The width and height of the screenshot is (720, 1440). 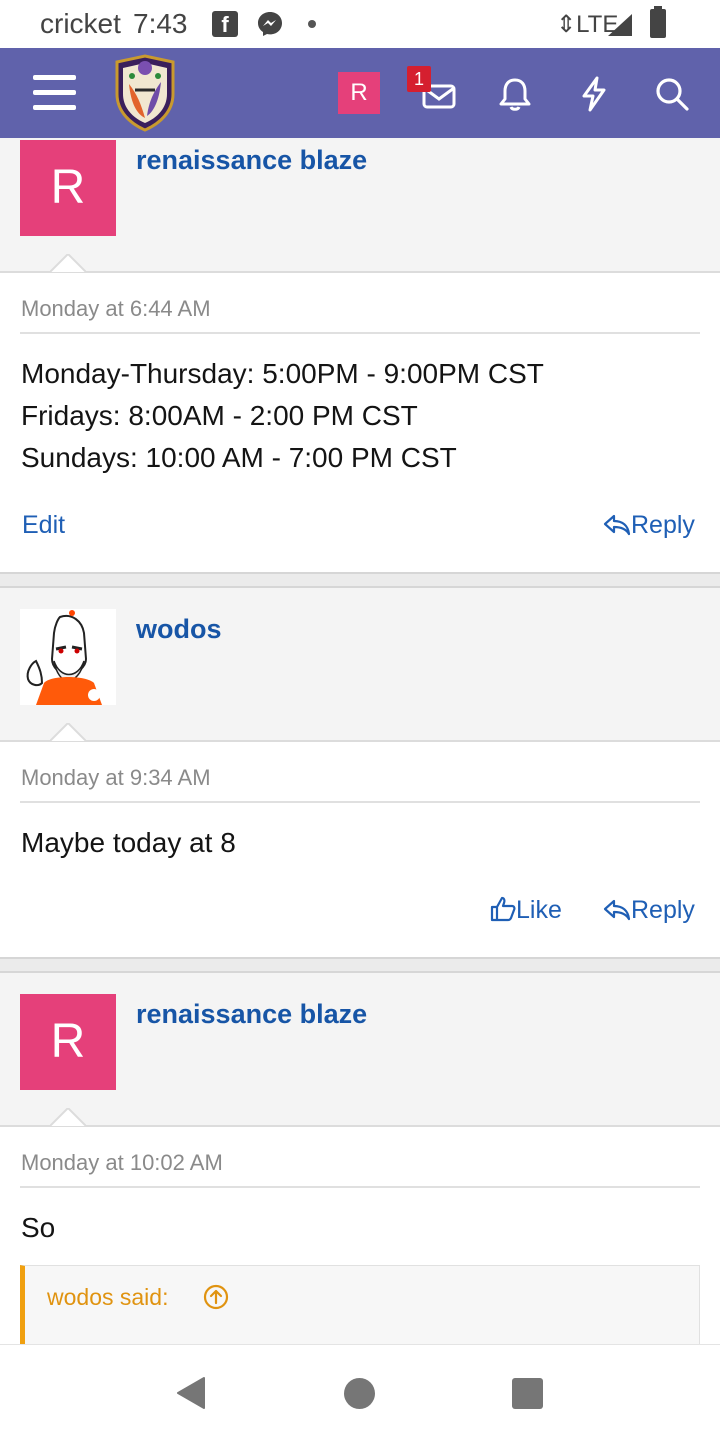 I want to click on top-nav-bar: R 1, so click(x=360, y=93).